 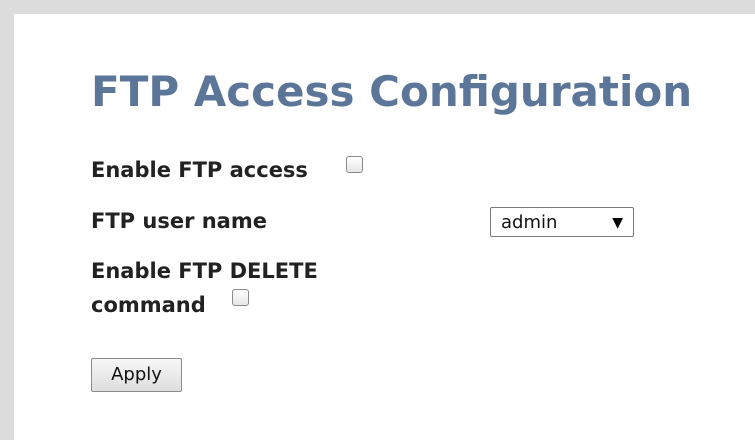 I want to click on ftp-user-name-value: admin, so click(x=529, y=222).